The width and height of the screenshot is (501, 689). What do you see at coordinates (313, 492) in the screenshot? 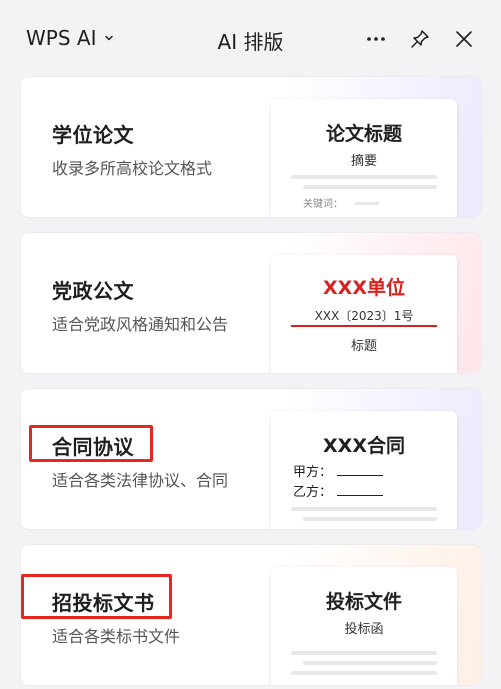
I see `party-b-label: 乙方：` at bounding box center [313, 492].